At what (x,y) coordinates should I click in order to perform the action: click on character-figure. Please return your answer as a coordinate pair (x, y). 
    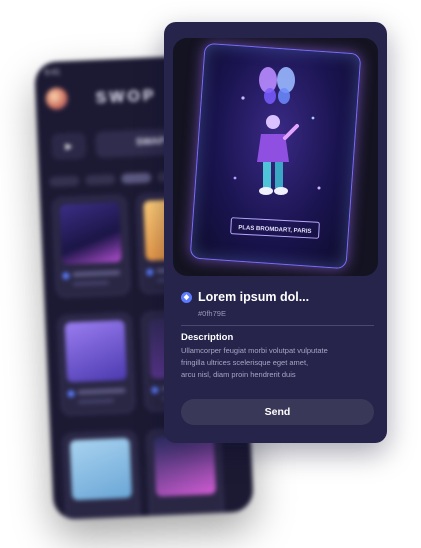
    Looking at the image, I should click on (278, 155).